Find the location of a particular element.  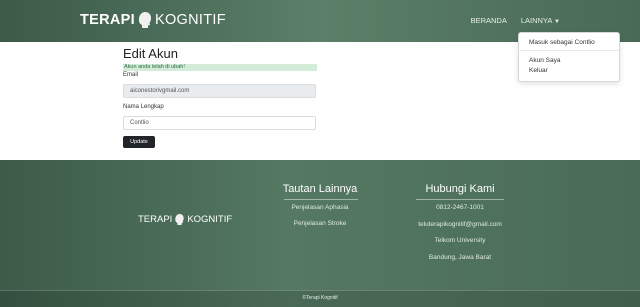

copyright-text: ©Terapi Kognitif is located at coordinates (320, 298).